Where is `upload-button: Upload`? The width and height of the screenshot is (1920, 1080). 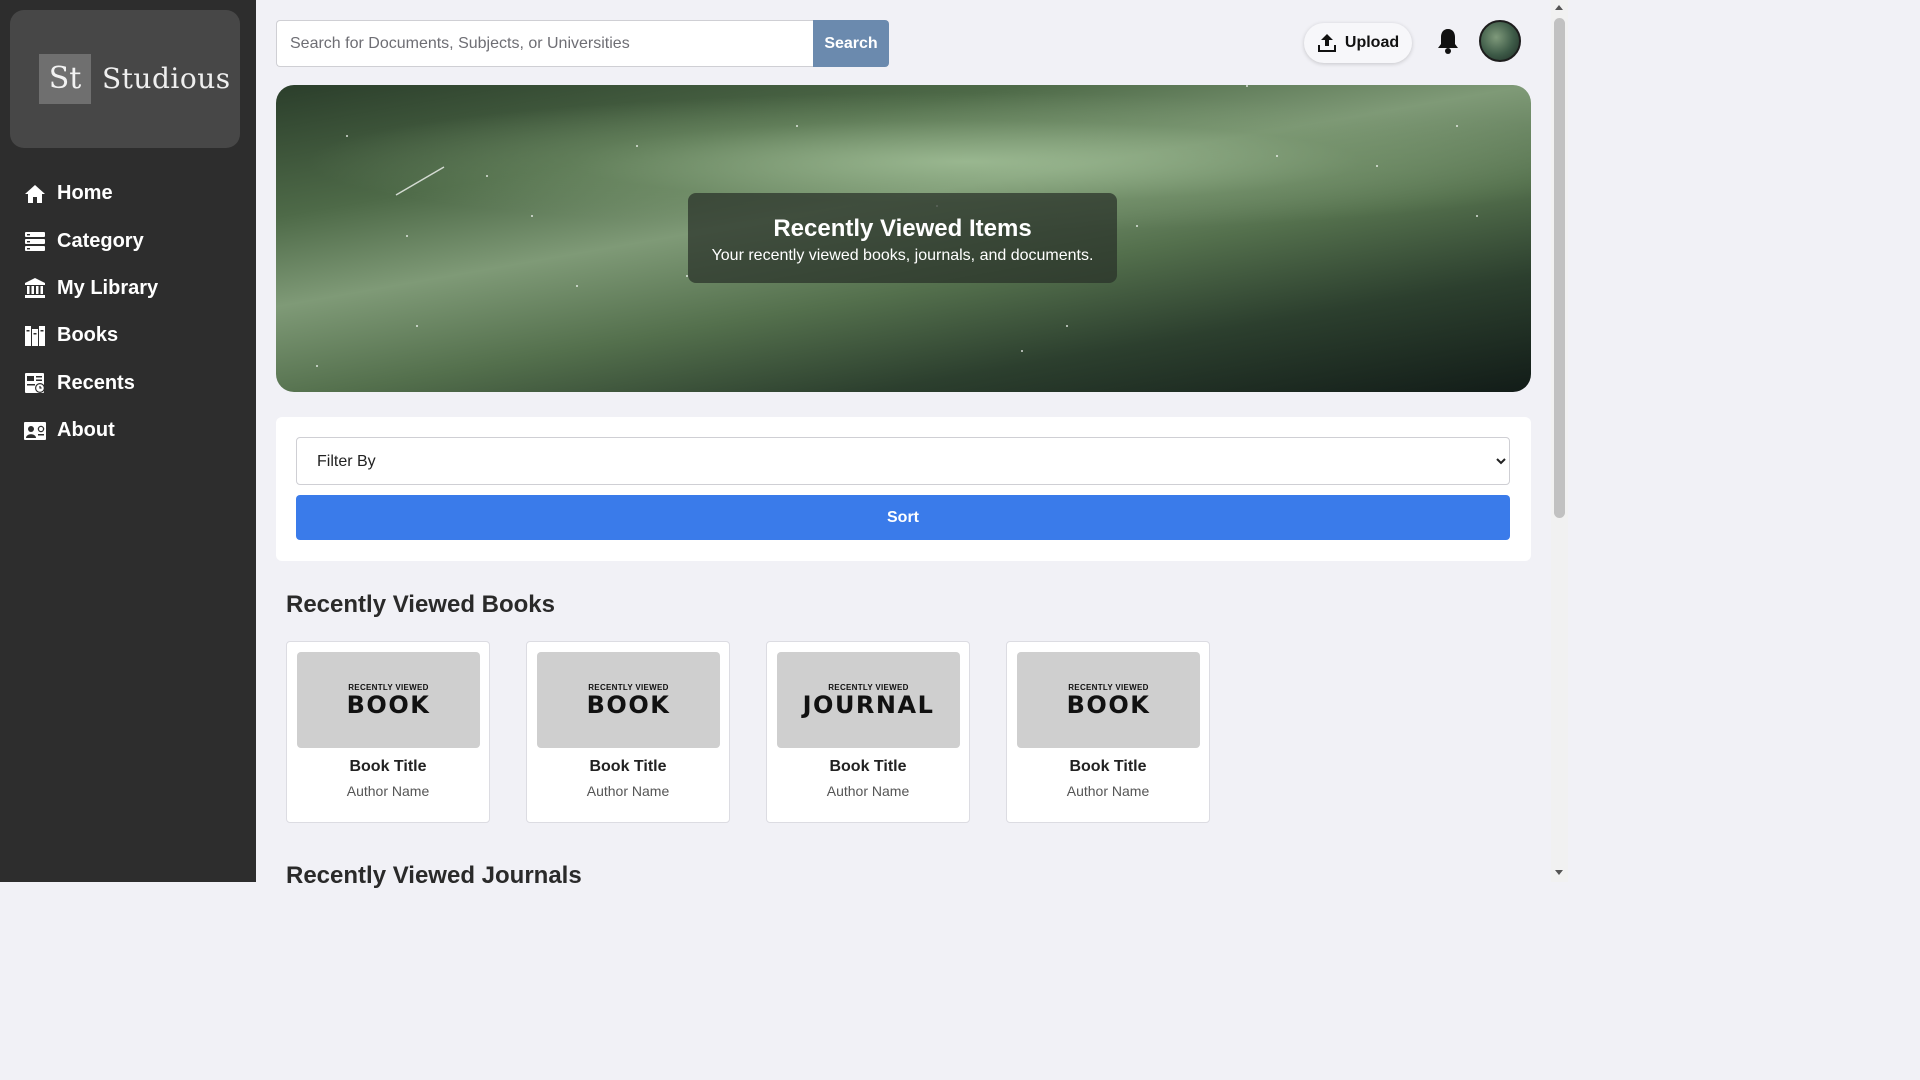 upload-button: Upload is located at coordinates (1358, 43).